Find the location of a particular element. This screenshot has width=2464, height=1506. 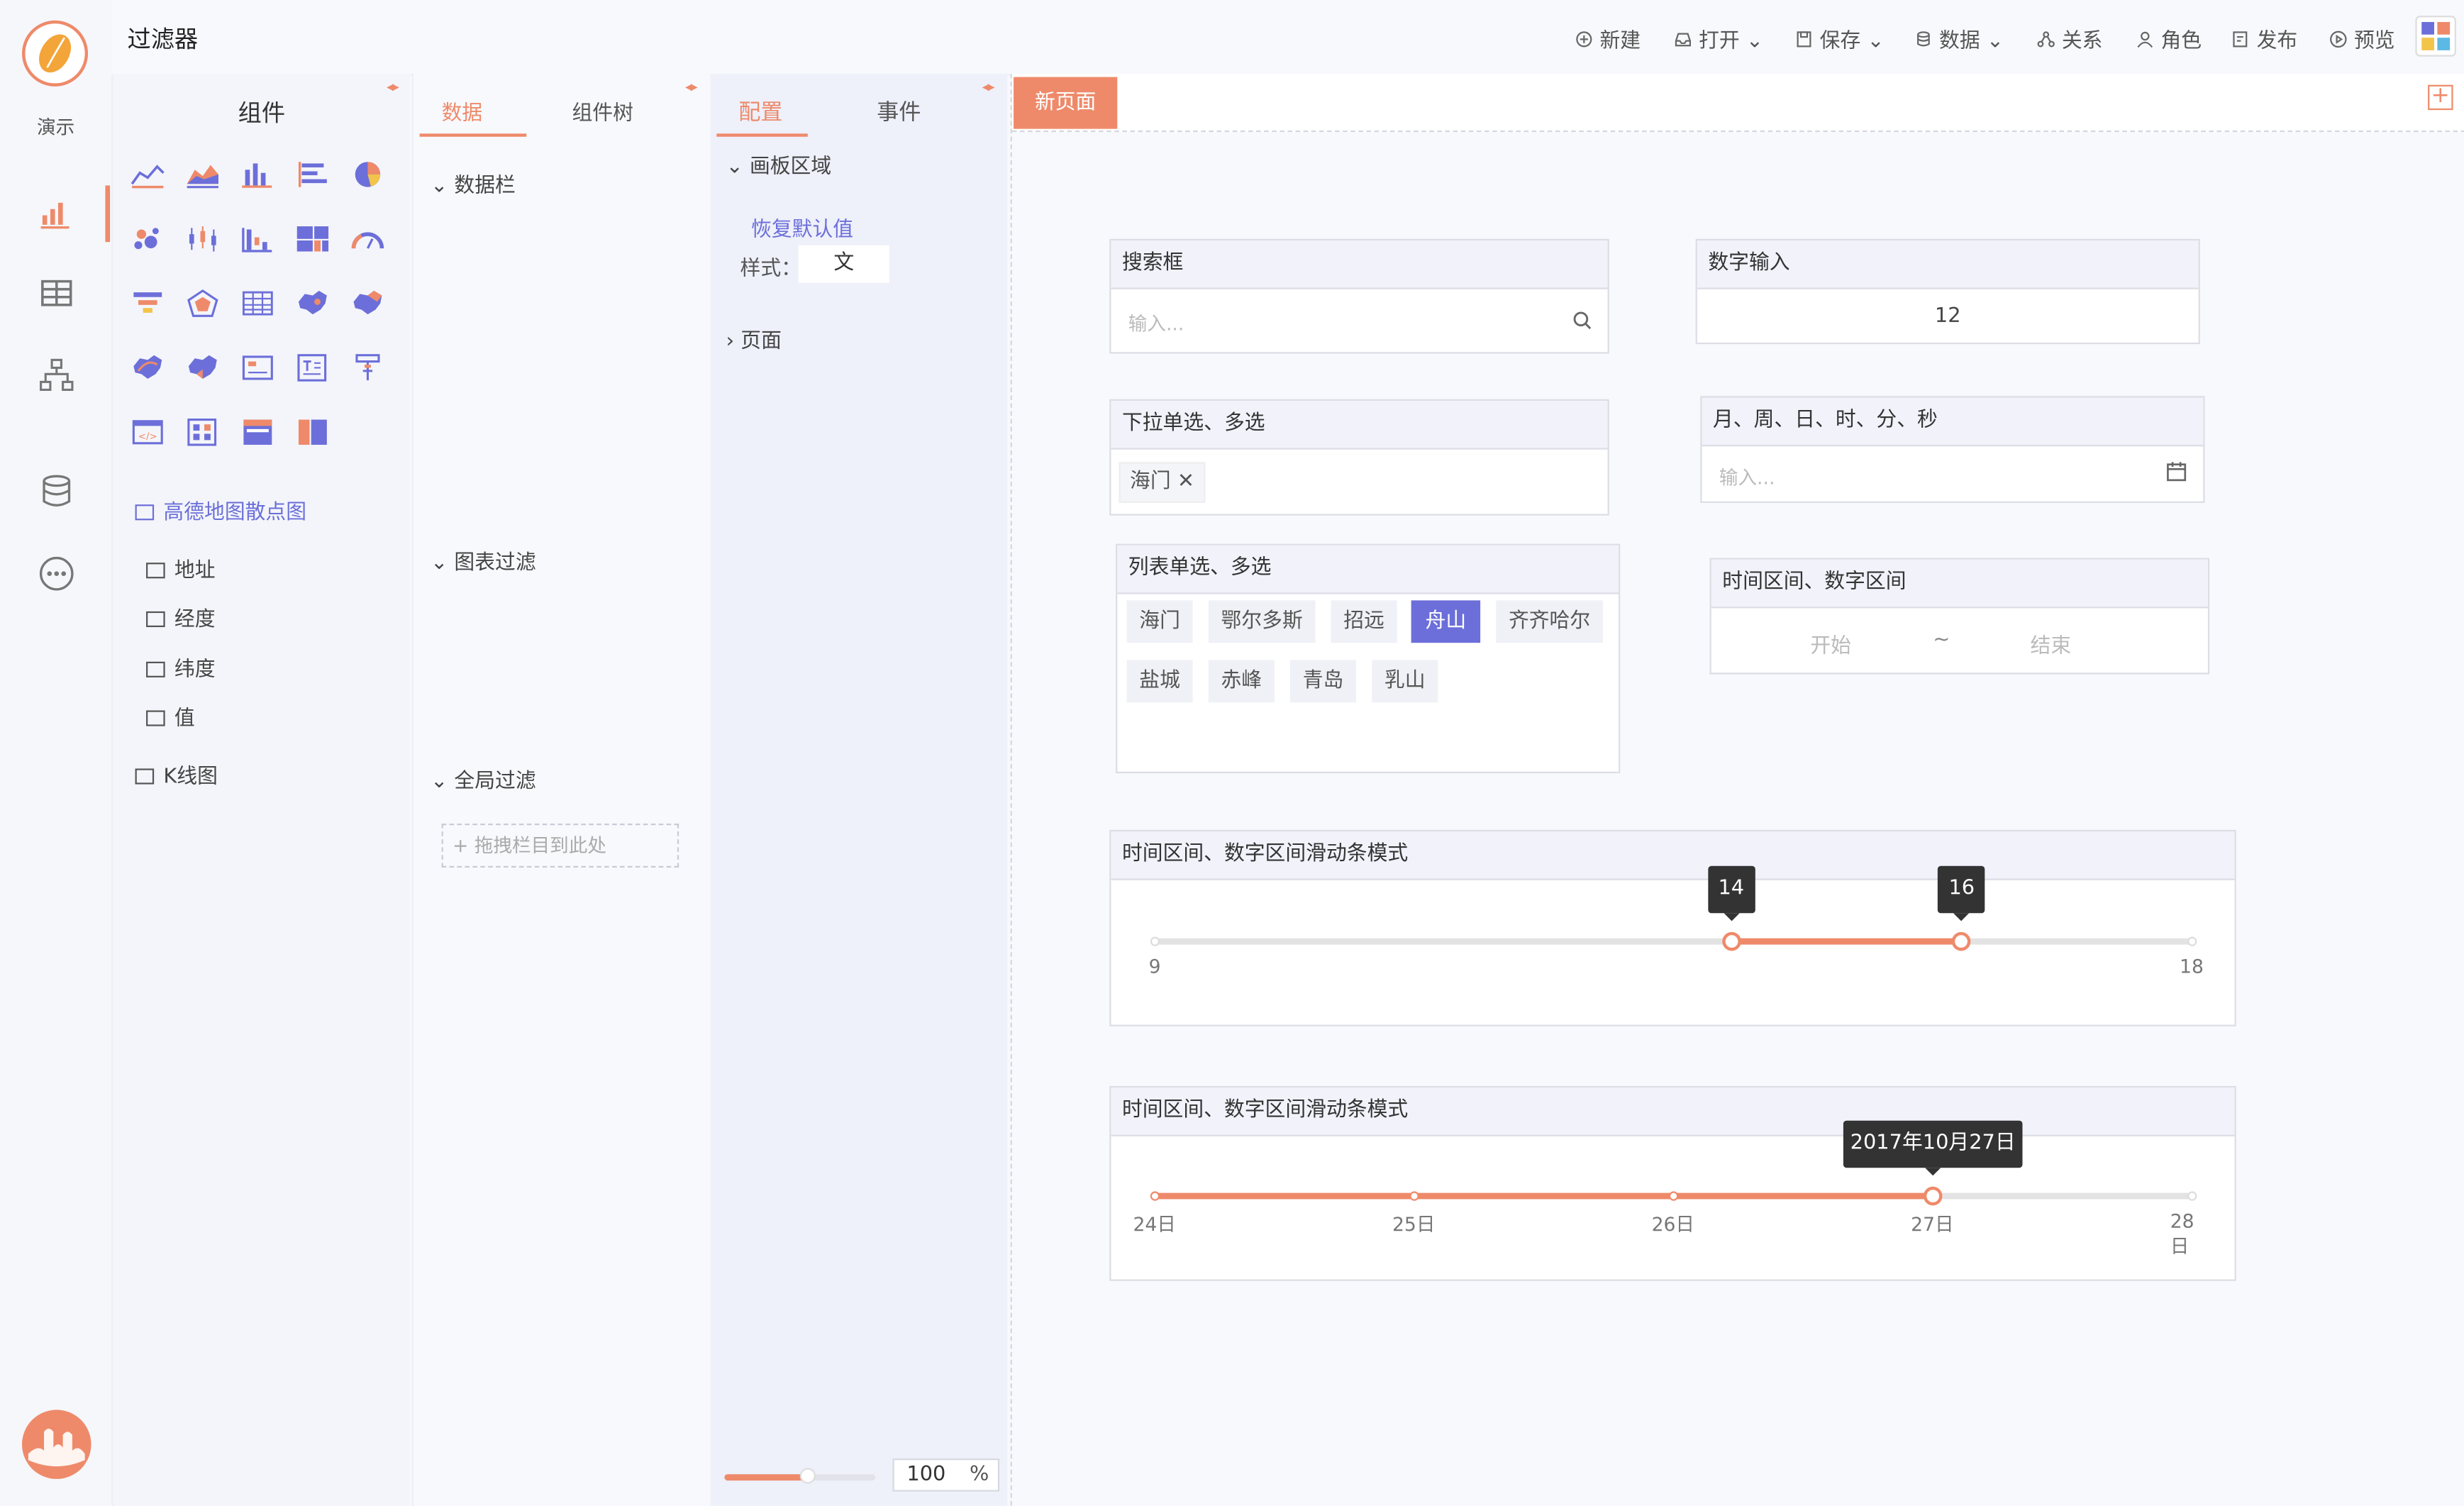

section-global-filter: ⌄ 全局过滤 is located at coordinates (483, 779).